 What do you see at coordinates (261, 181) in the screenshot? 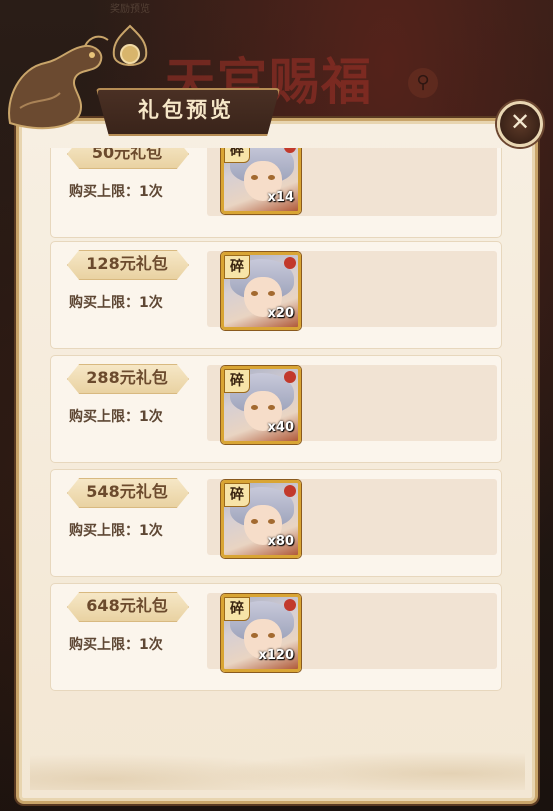
I see `character-fragment-item: 碎 x14` at bounding box center [261, 181].